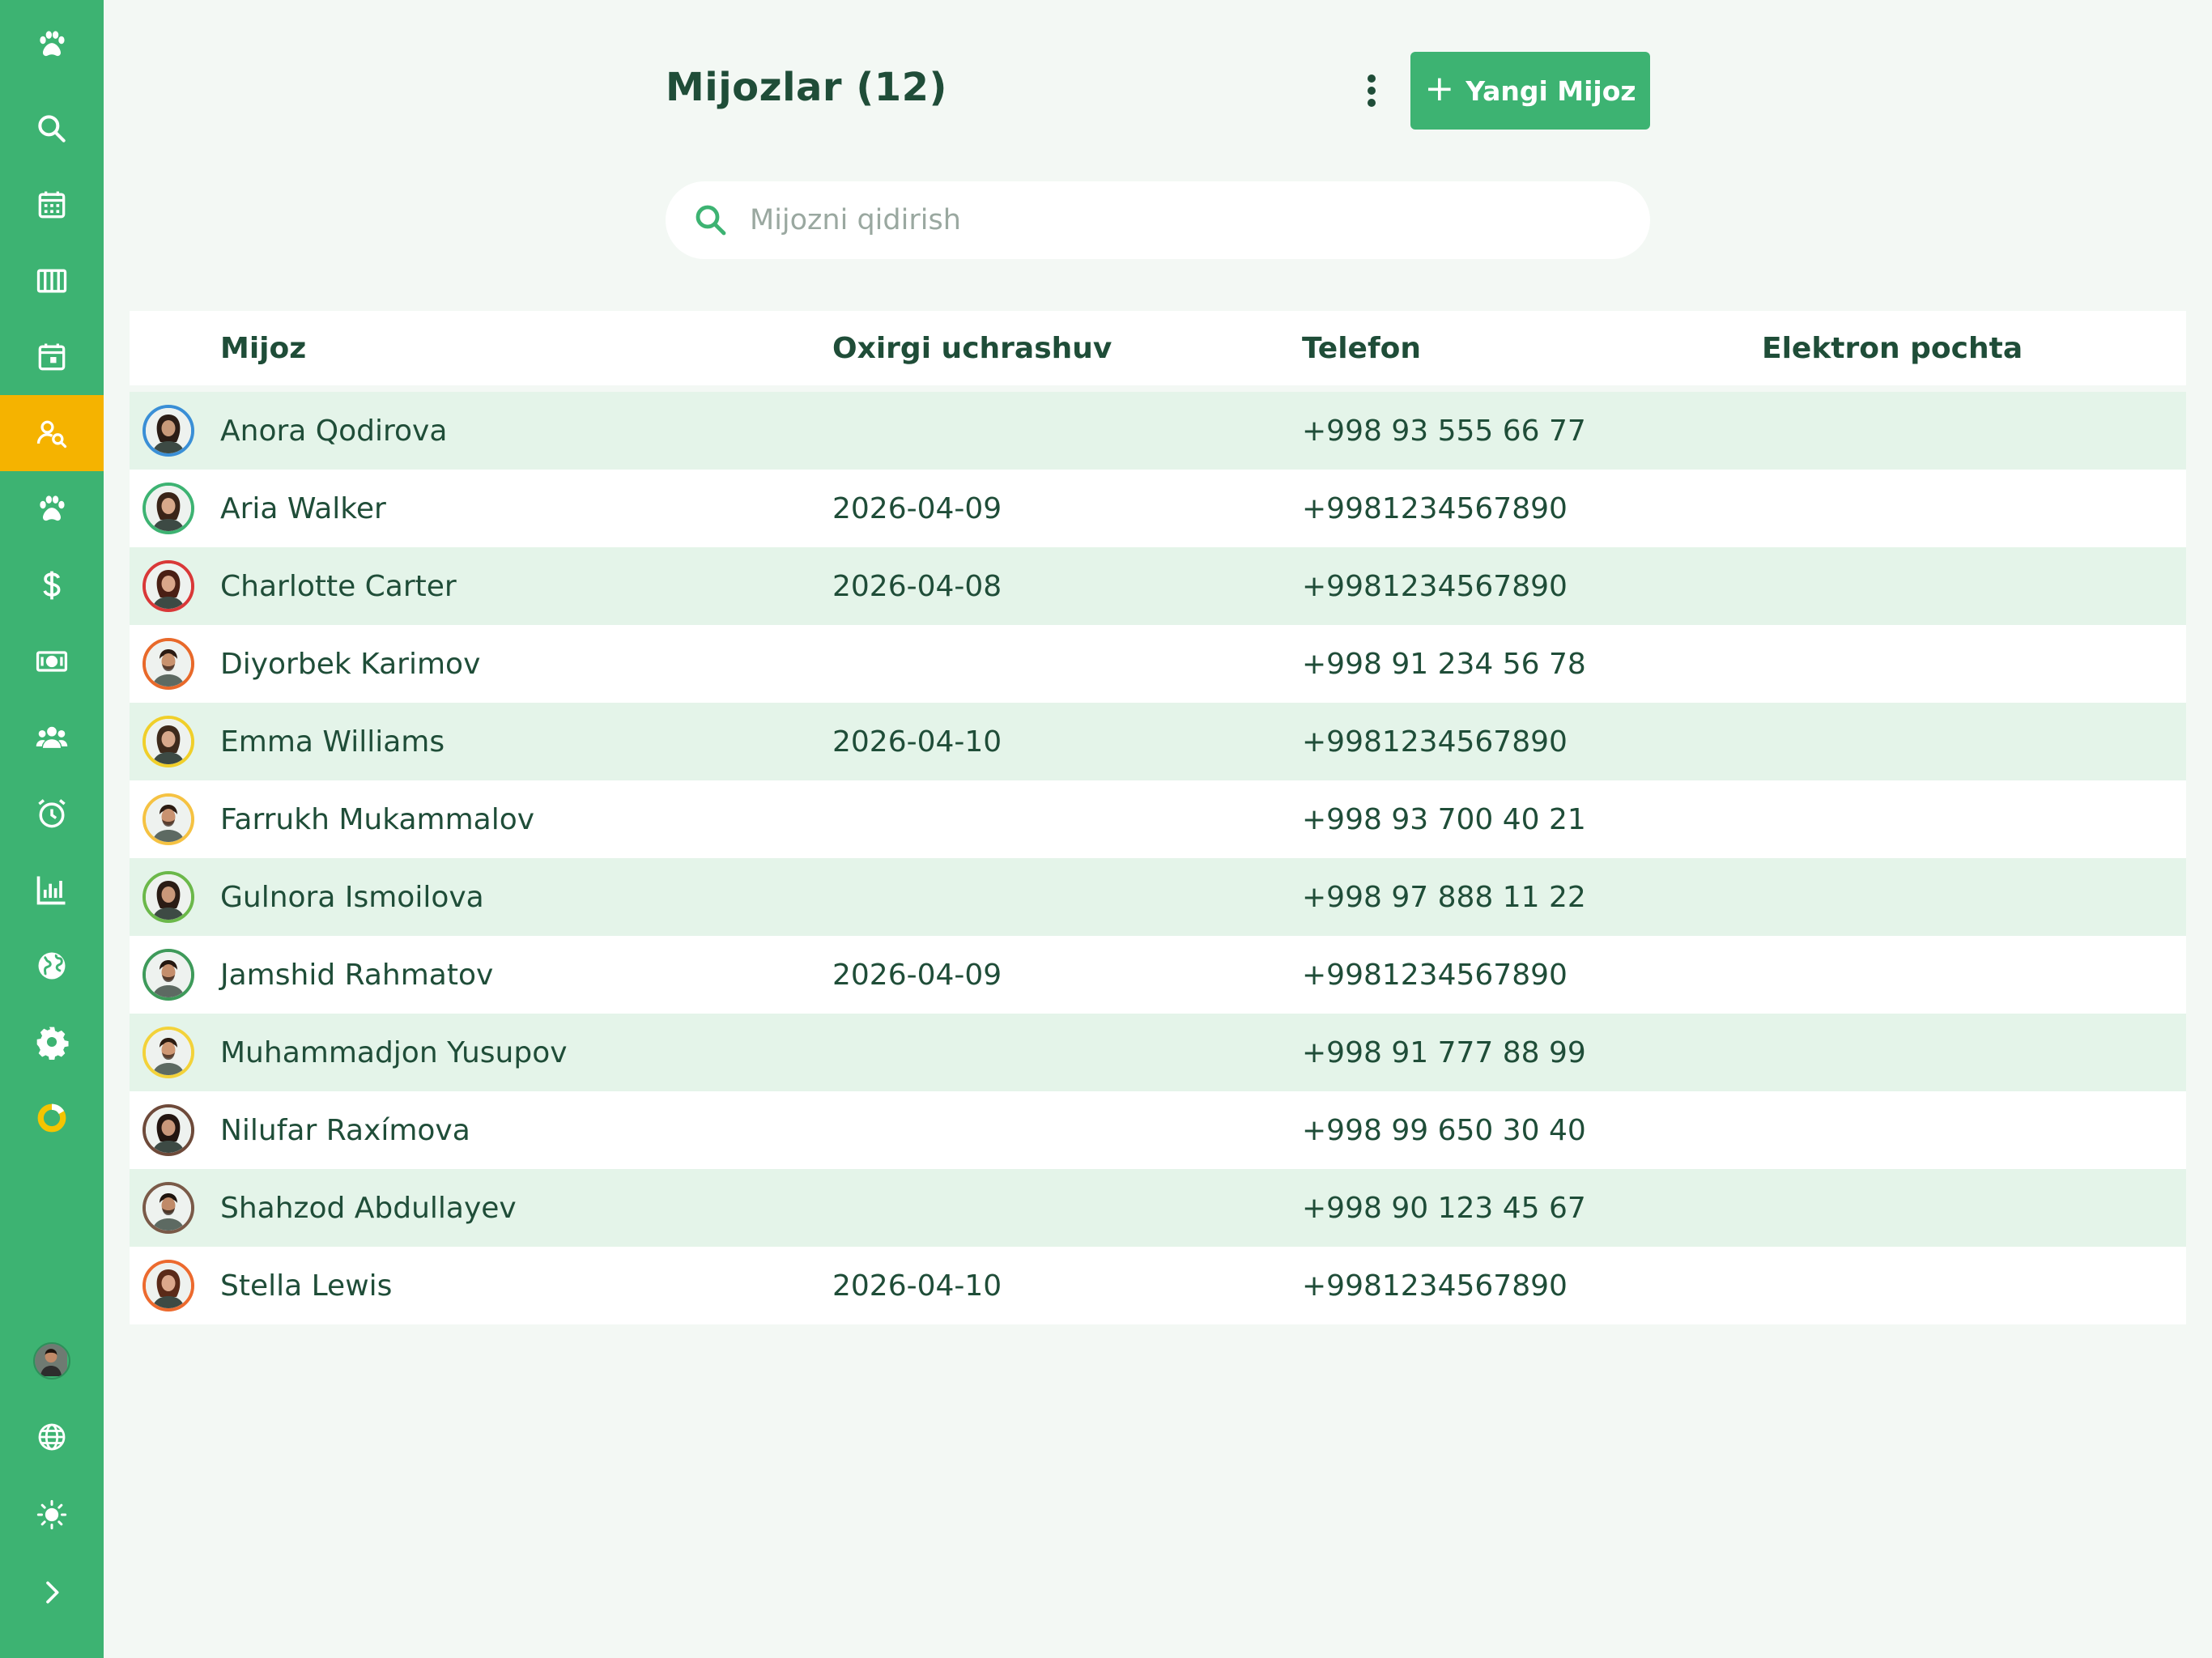 The image size is (2212, 1658). I want to click on client-name: Jamshid Rahmatov, so click(357, 975).